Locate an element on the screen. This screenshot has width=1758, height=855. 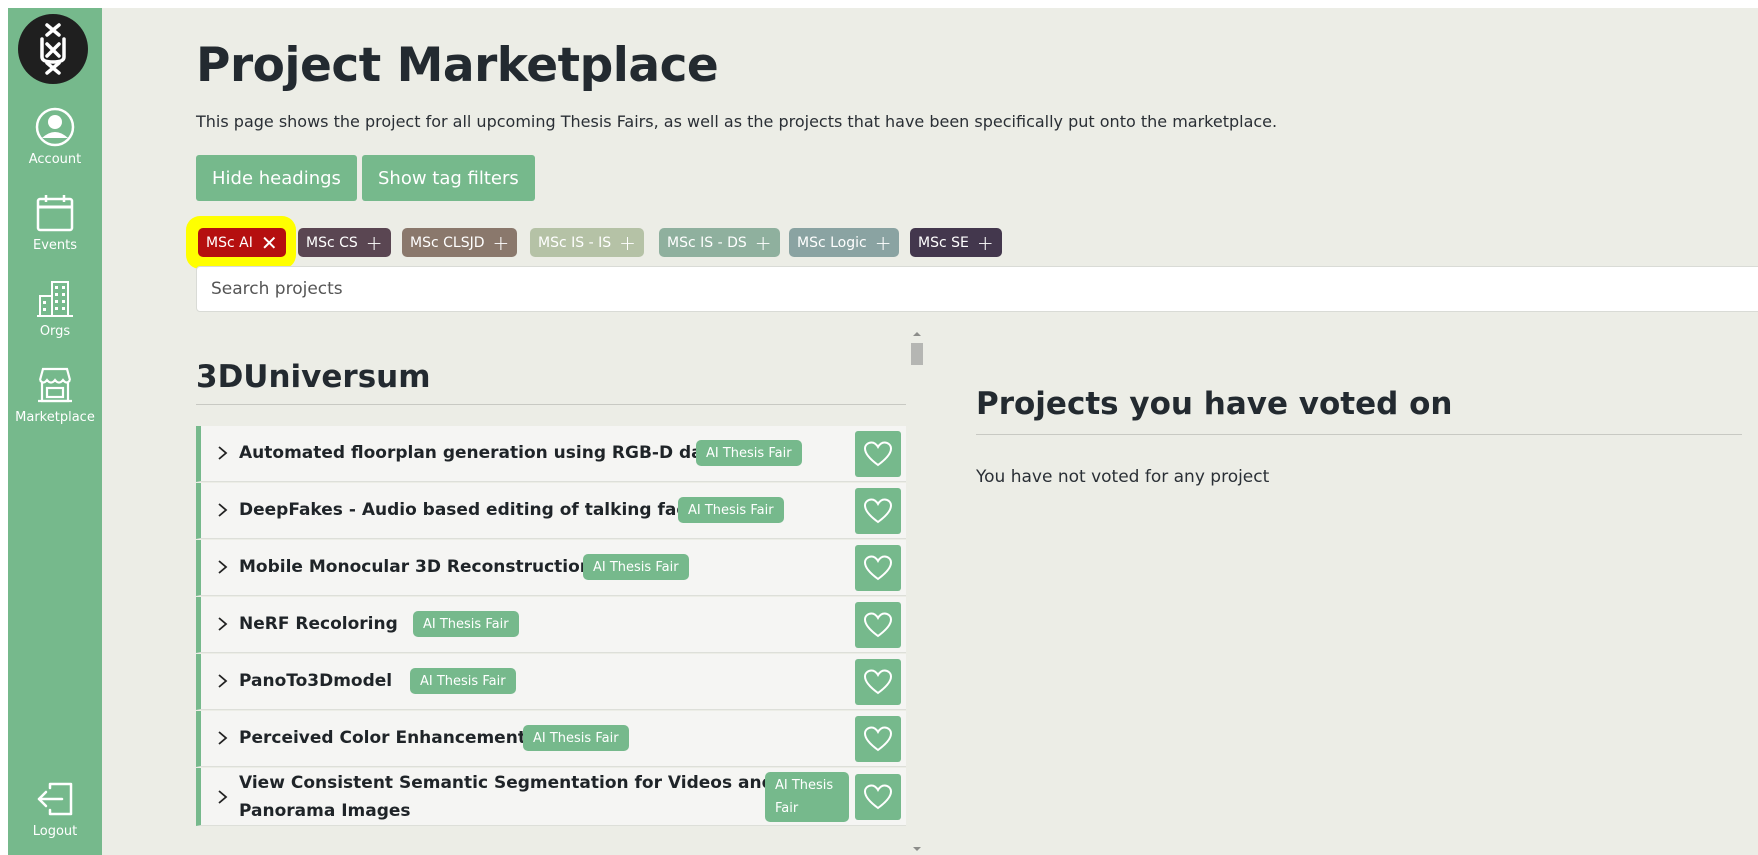
tag-label: MSc CLSJD is located at coordinates (447, 242).